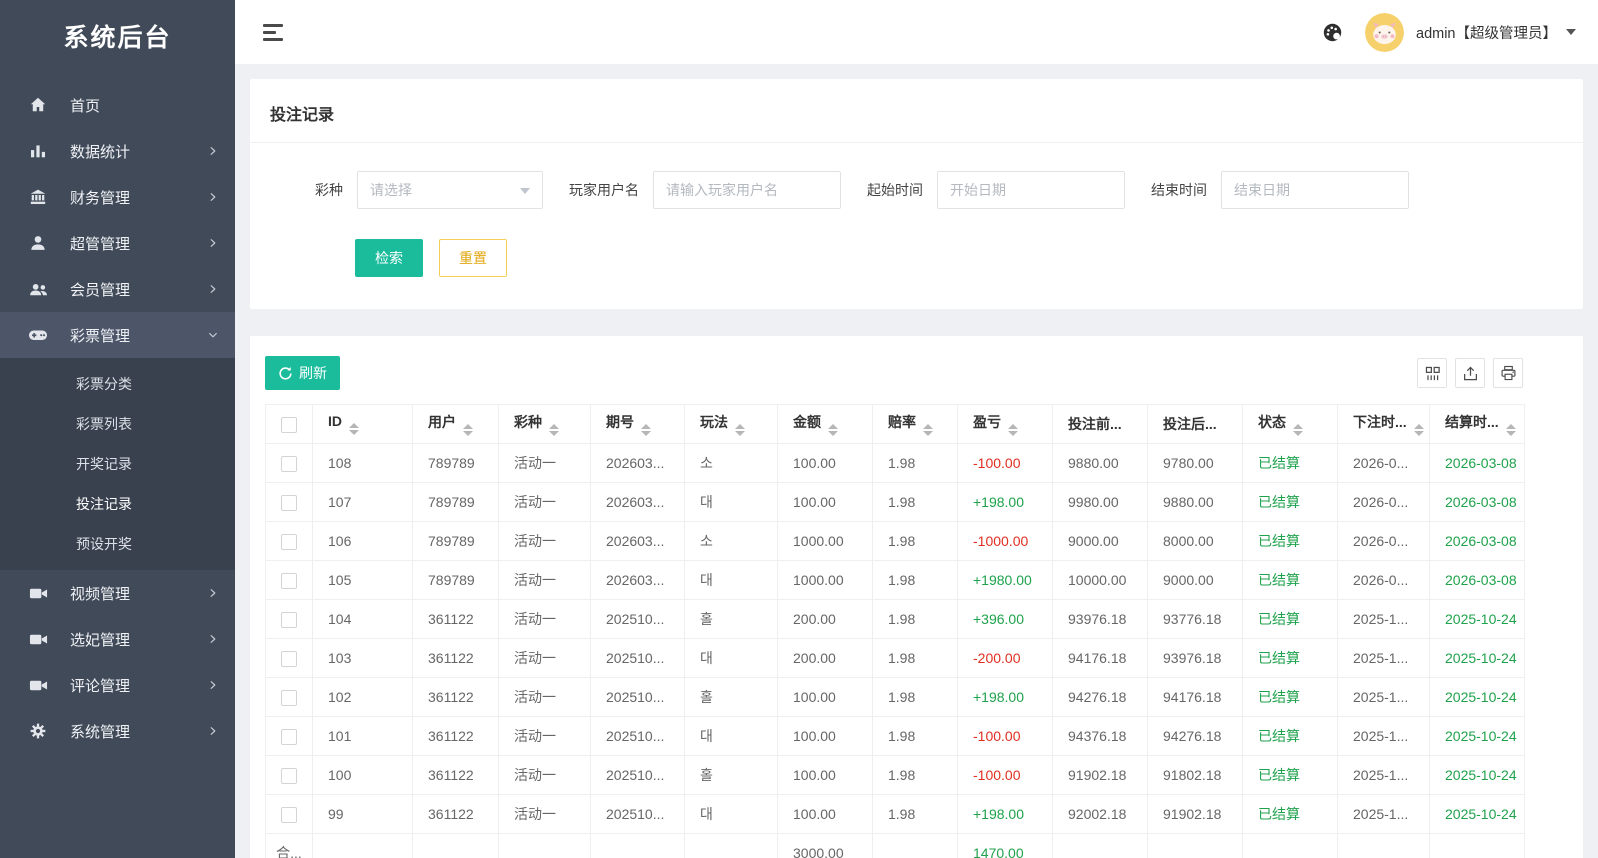 This screenshot has height=858, width=1598. I want to click on cell-play: 홀, so click(731, 775).